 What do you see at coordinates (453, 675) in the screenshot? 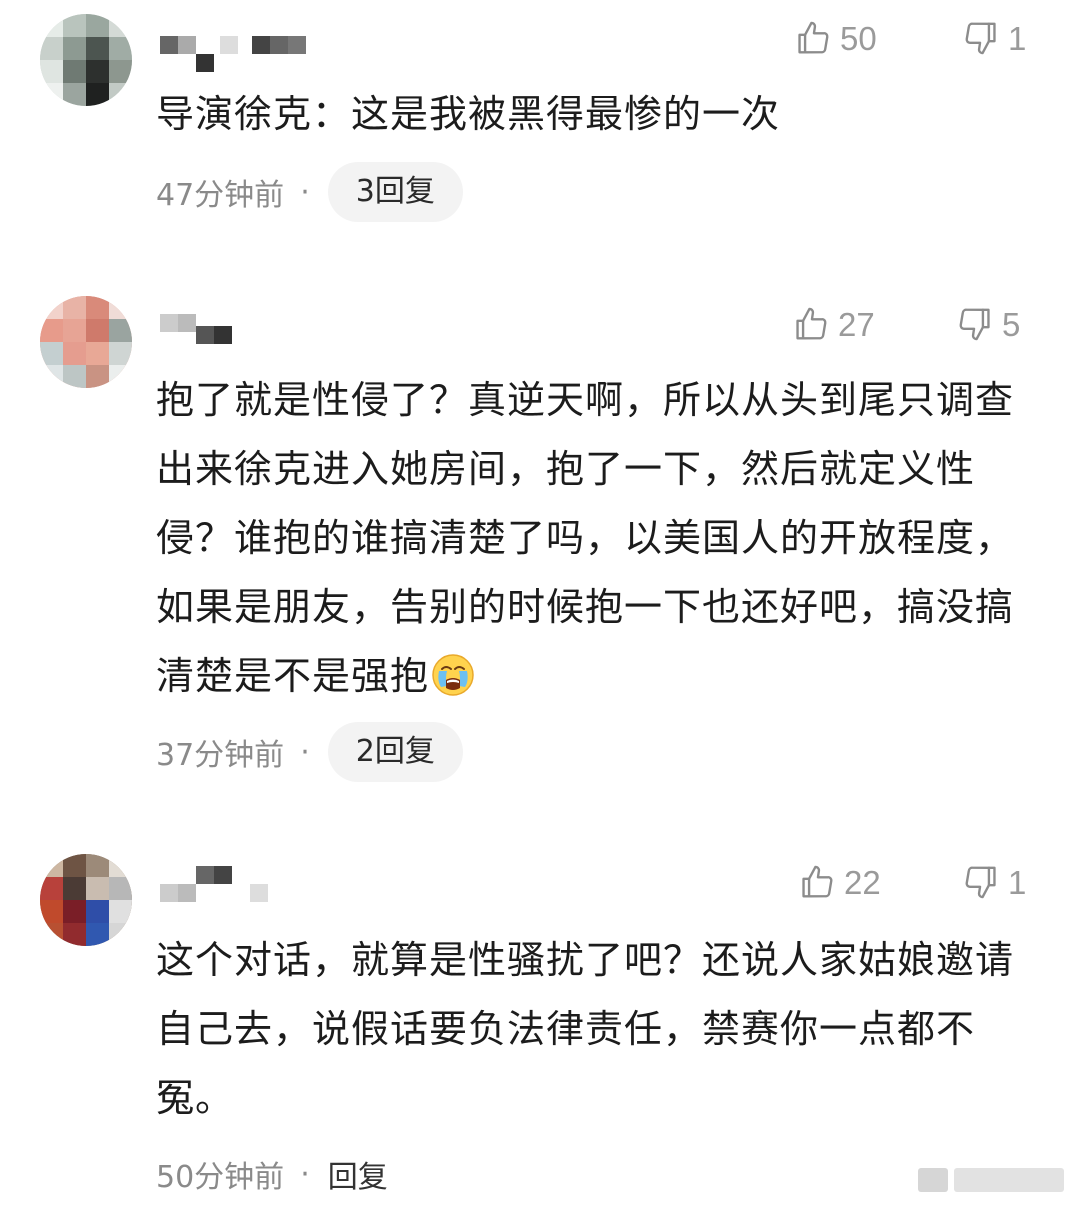
I see `crying-face-icon` at bounding box center [453, 675].